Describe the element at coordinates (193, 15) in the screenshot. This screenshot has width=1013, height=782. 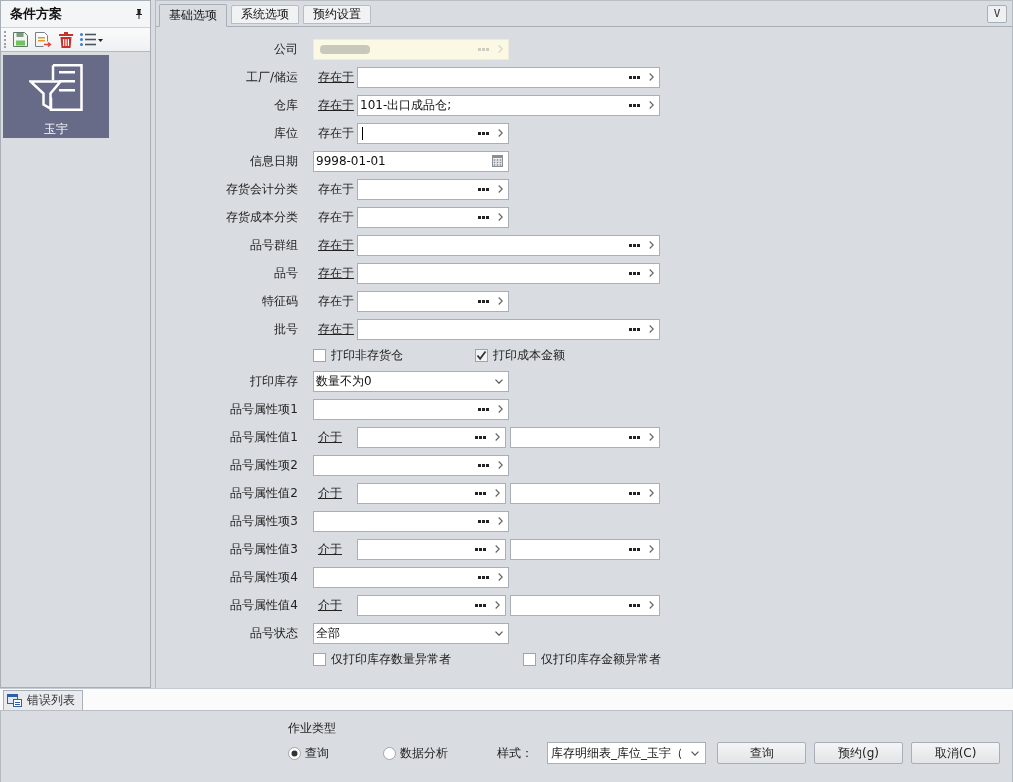
I see `tab: 基础选项` at that location.